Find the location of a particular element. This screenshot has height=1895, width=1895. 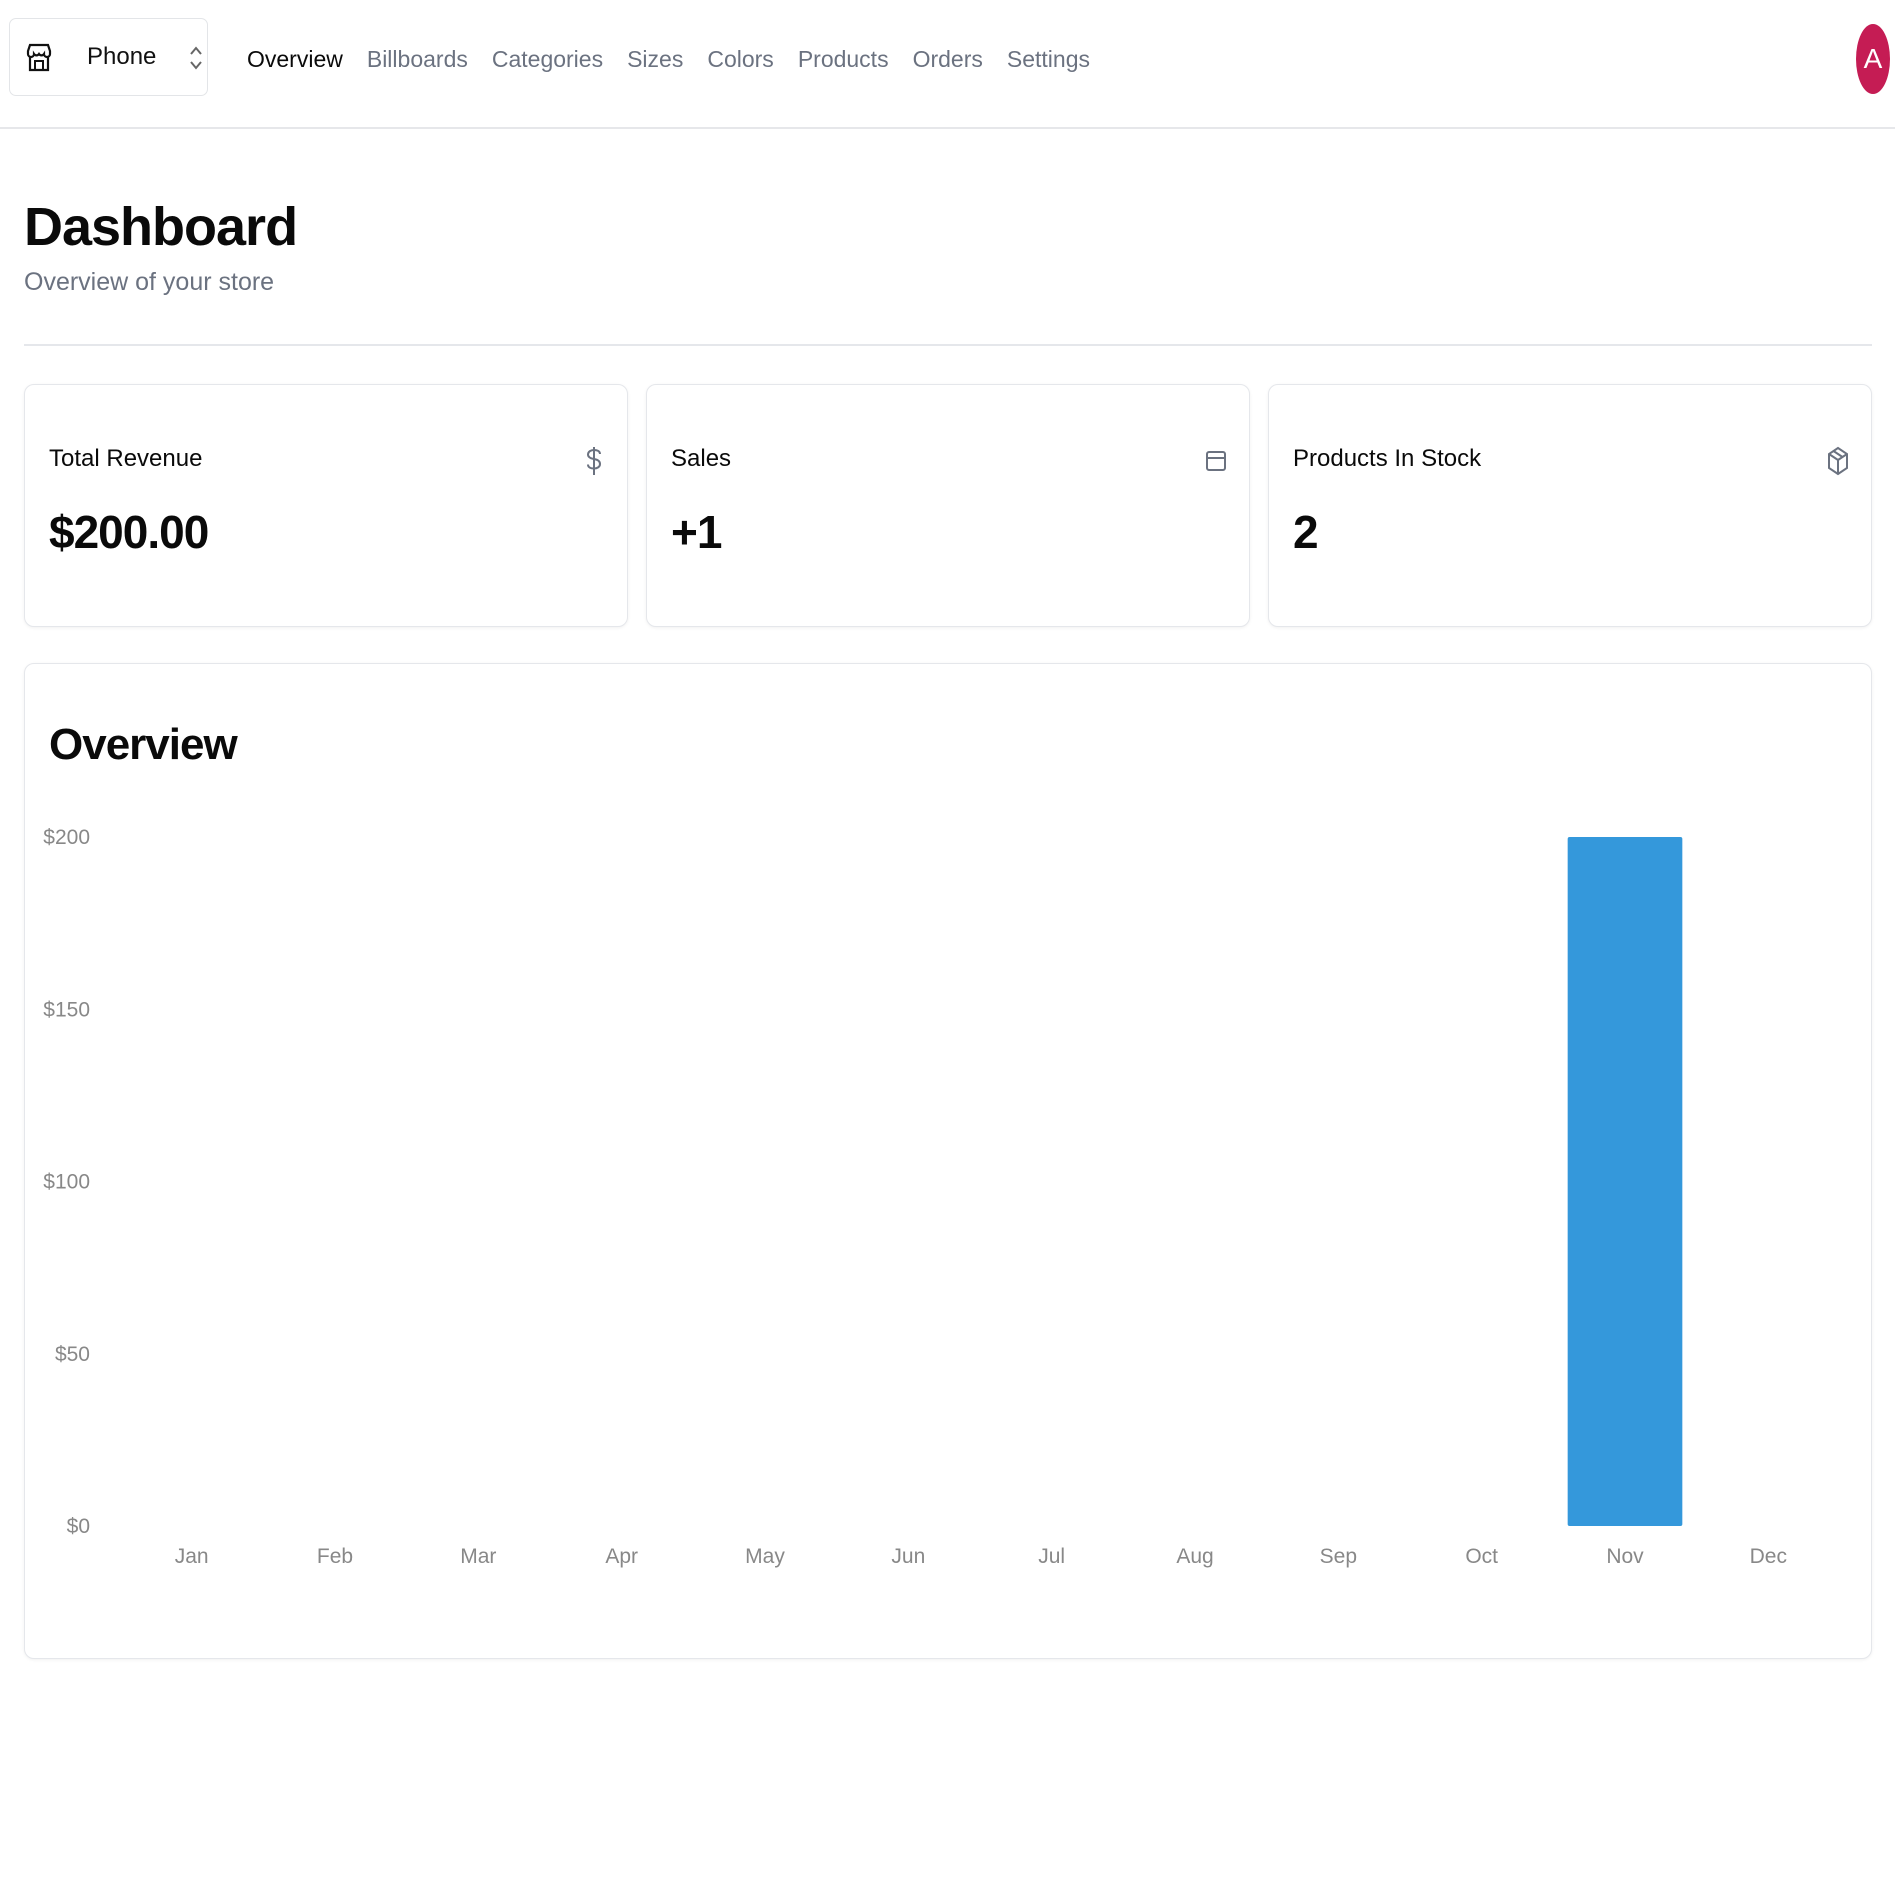

page-heading: Dashboard Overview of your store is located at coordinates (161, 244).